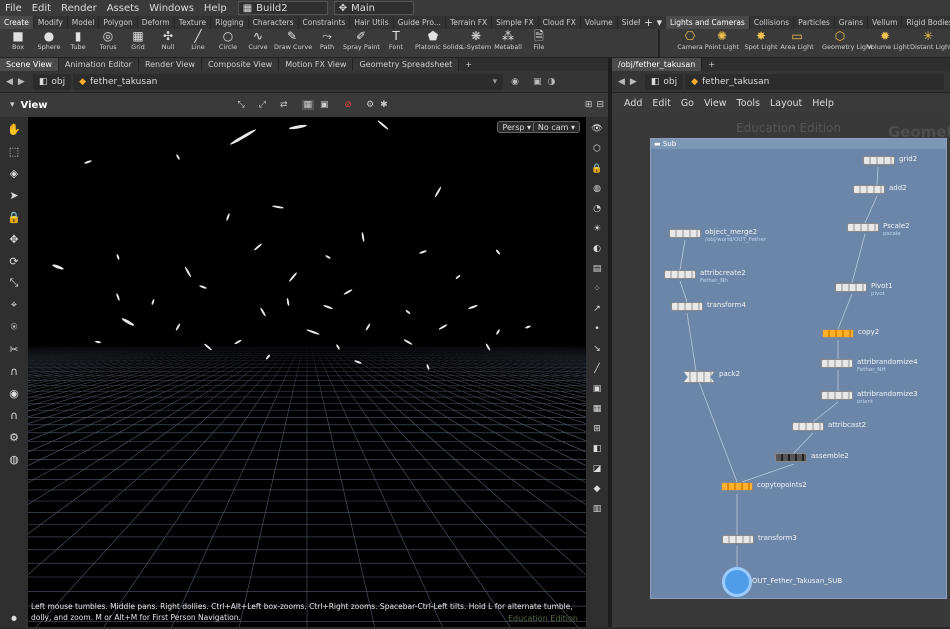  What do you see at coordinates (282, 8) in the screenshot?
I see `desktop-selector: ▦ Build2` at bounding box center [282, 8].